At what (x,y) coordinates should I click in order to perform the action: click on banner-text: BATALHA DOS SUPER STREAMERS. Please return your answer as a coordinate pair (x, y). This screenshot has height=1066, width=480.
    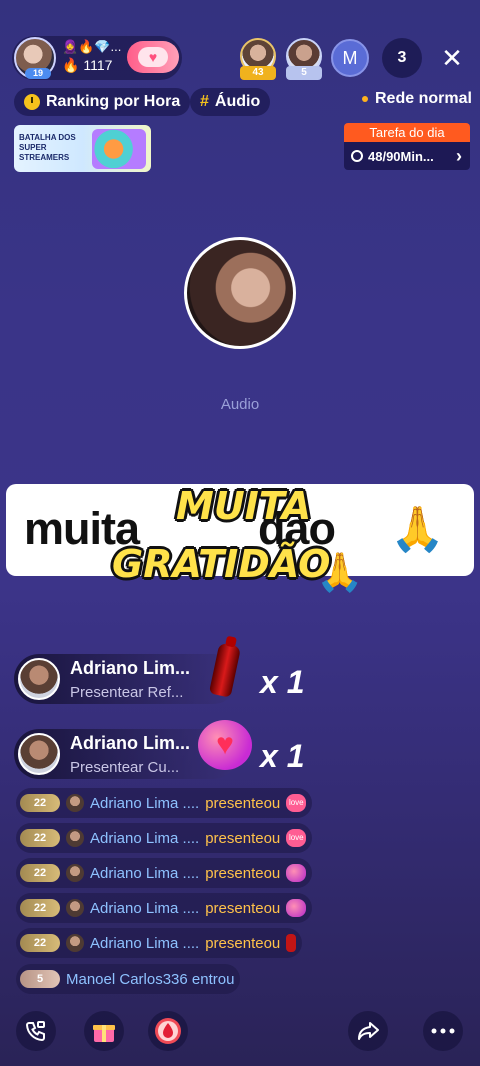
    Looking at the image, I should click on (47, 147).